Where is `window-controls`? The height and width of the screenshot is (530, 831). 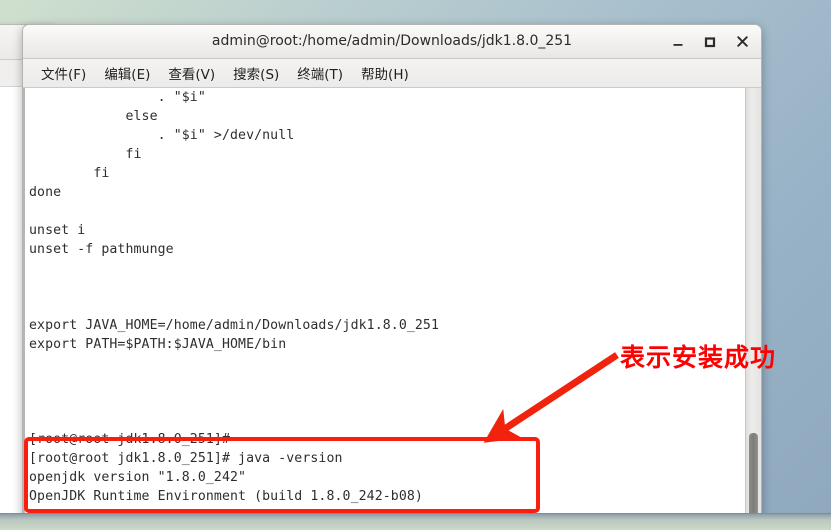
window-controls is located at coordinates (710, 41).